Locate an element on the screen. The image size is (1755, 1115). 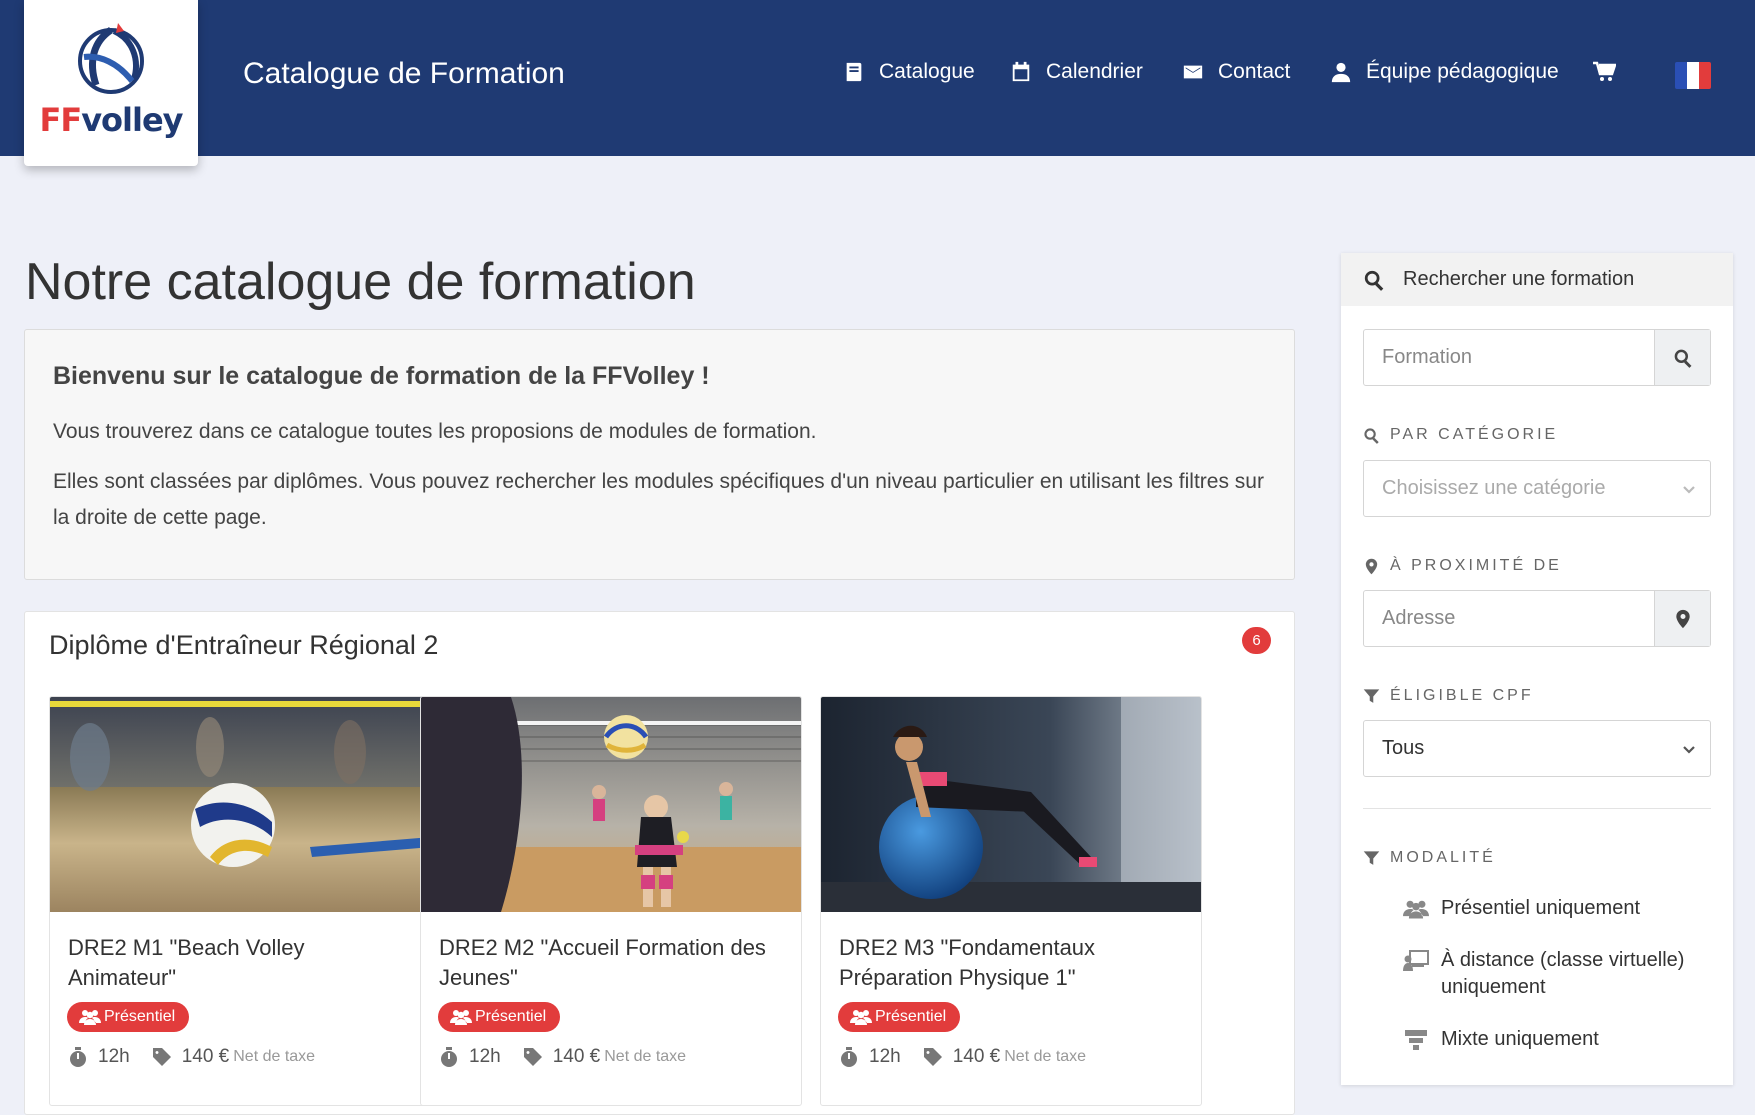
calendar-icon is located at coordinates (1021, 71).